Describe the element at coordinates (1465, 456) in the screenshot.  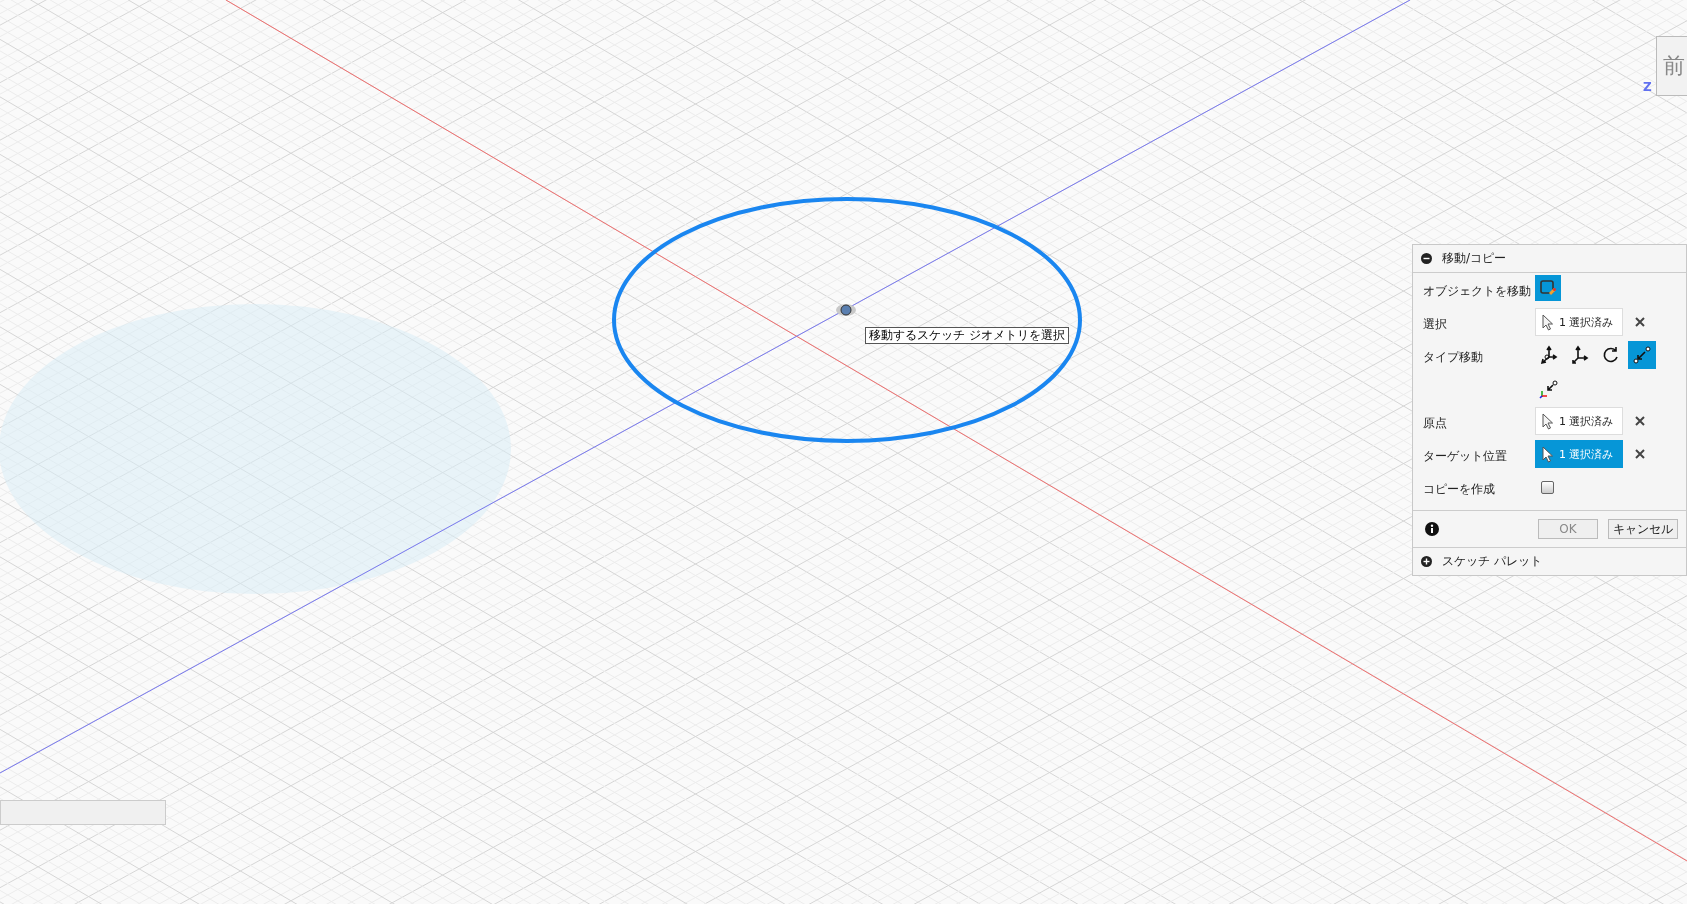
I see `field-label: ターゲット位置` at that location.